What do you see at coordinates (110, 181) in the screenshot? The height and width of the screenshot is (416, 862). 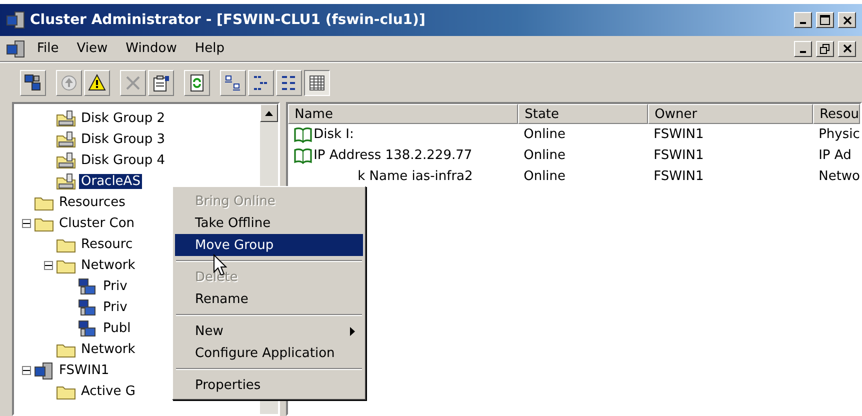 I see `tree-item: OracleAS` at bounding box center [110, 181].